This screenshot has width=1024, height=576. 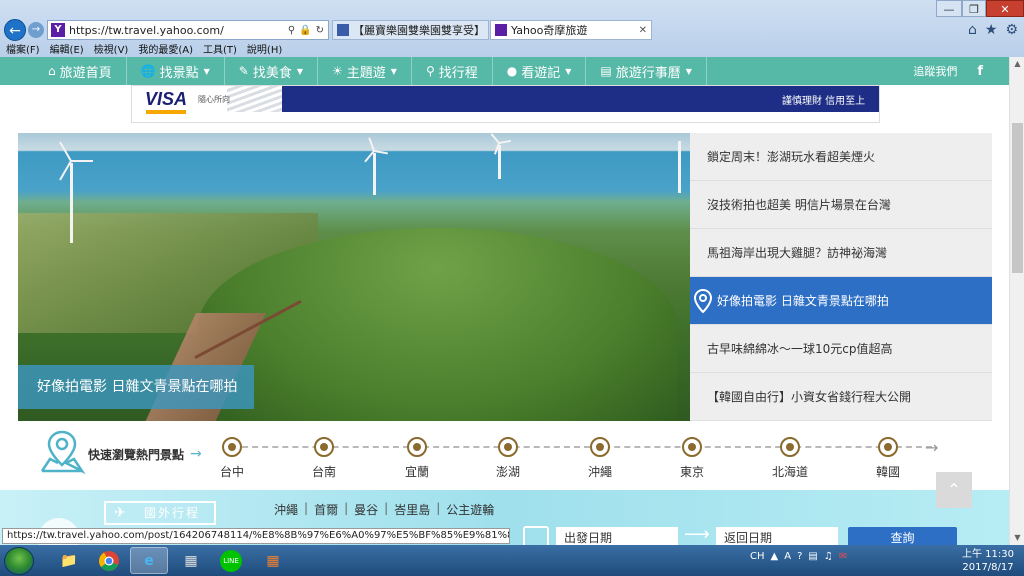 What do you see at coordinates (36, 30) in the screenshot?
I see `forward-button: →` at bounding box center [36, 30].